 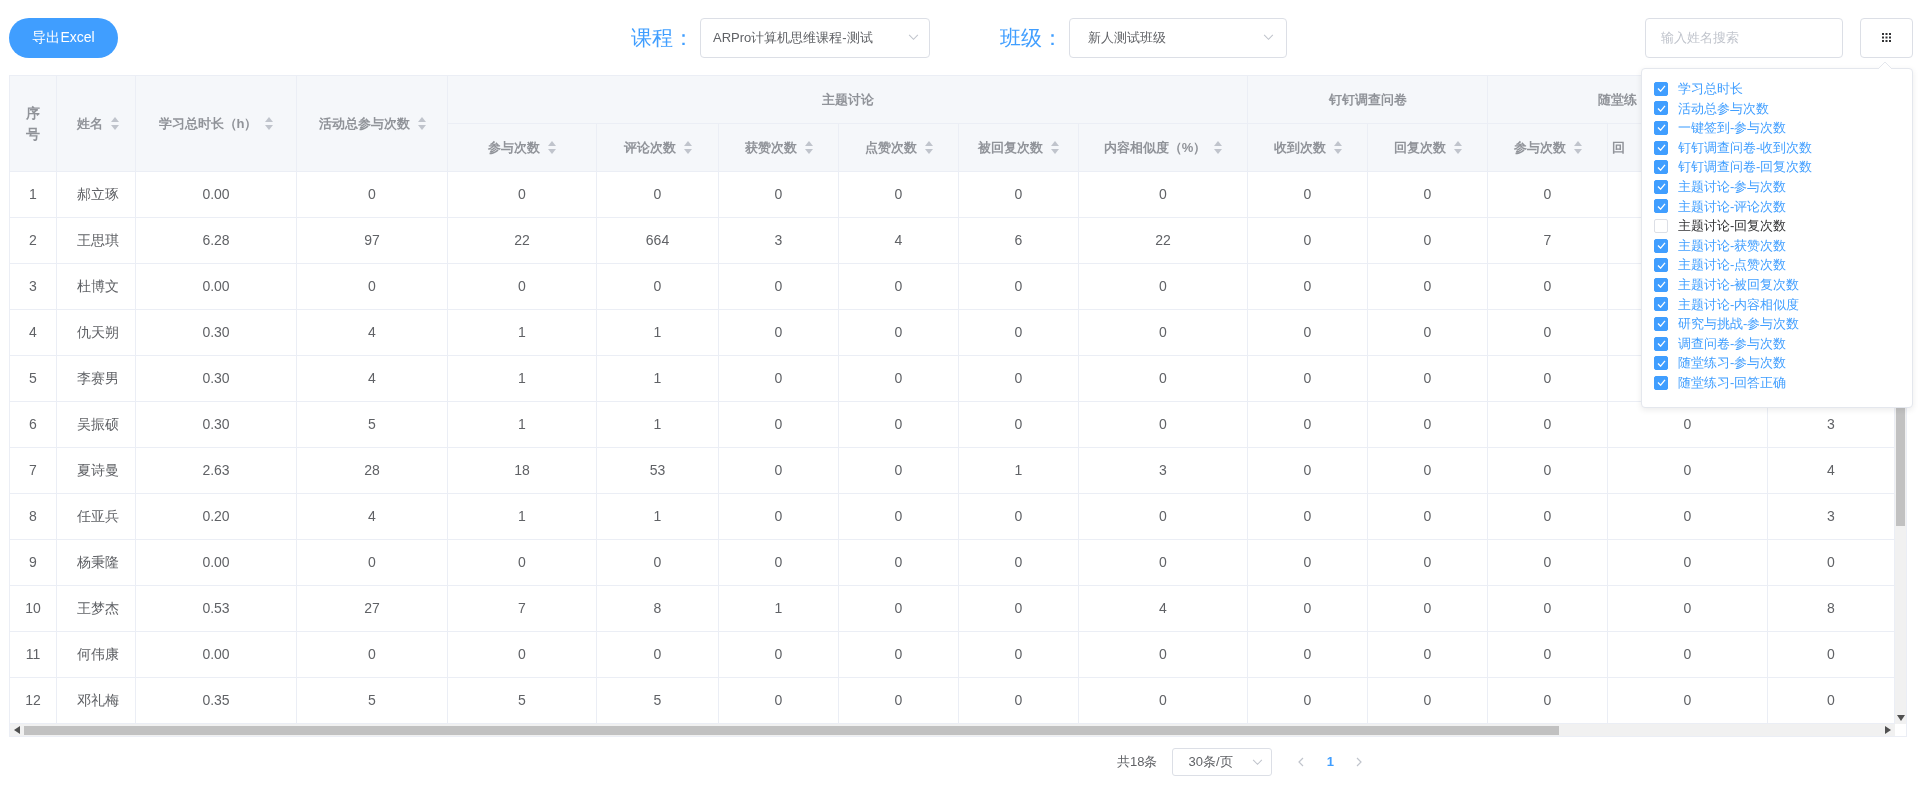 I want to click on sort-icon, so click(x=1218, y=147).